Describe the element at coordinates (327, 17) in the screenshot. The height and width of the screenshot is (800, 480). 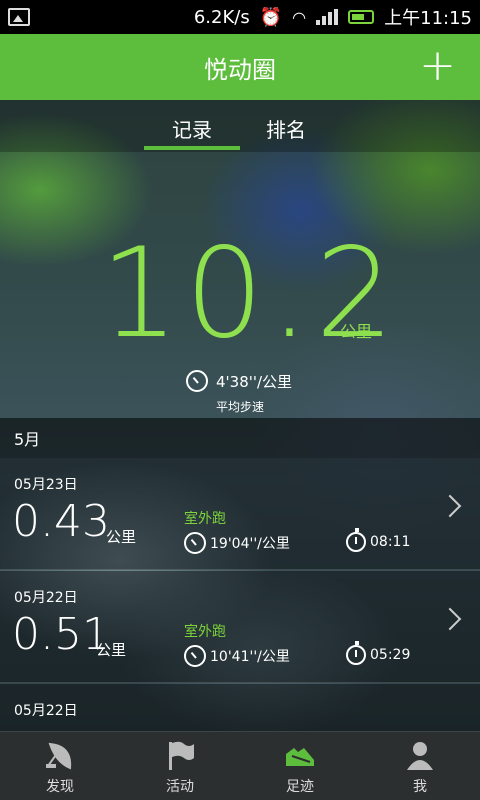
I see `signal-icon` at that location.